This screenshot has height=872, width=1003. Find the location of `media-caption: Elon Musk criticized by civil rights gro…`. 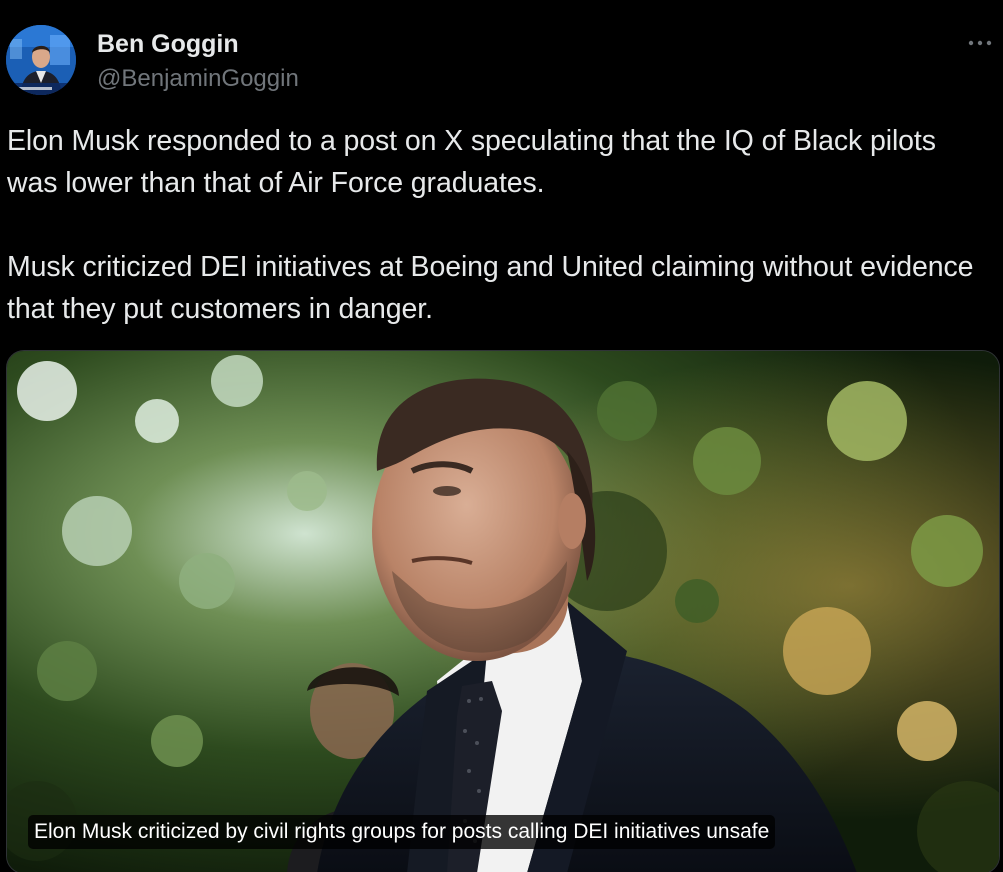

media-caption: Elon Musk criticized by civil rights gro… is located at coordinates (402, 832).